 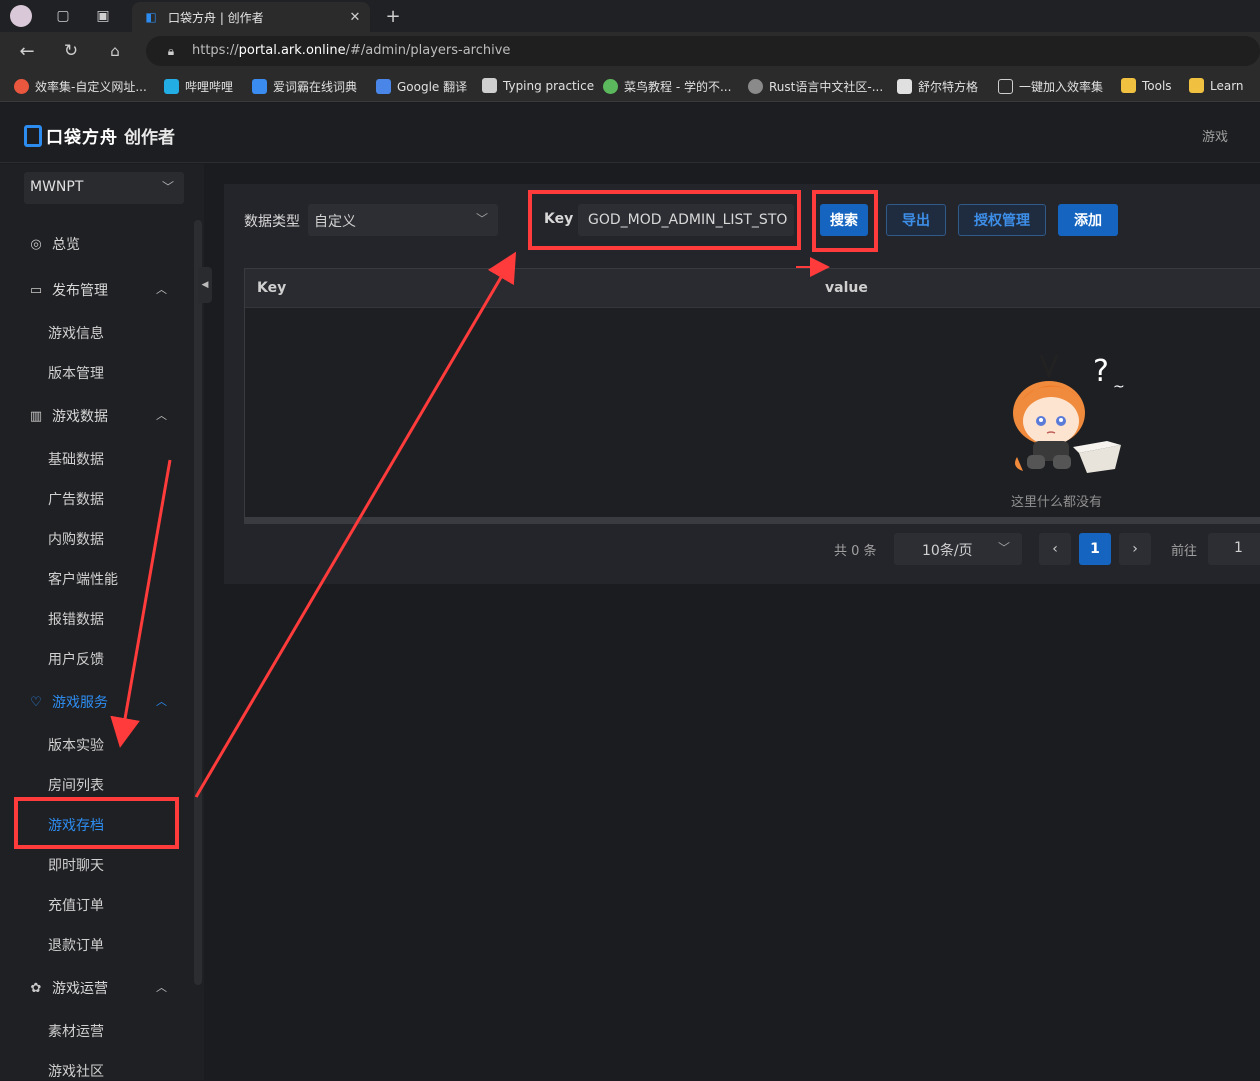 What do you see at coordinates (57, 187) in the screenshot?
I see `project-select-value: MWNPT` at bounding box center [57, 187].